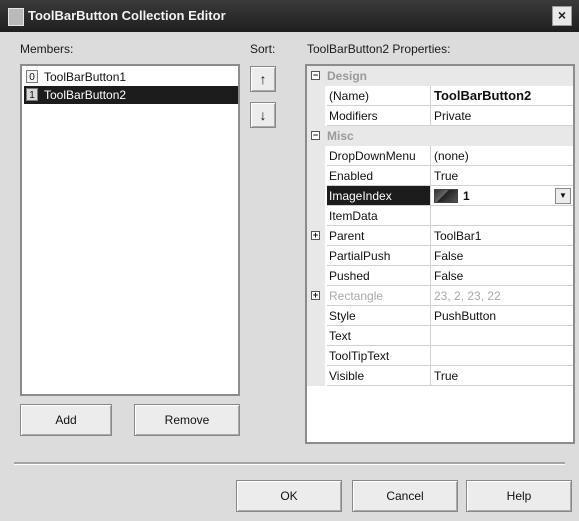 Image resolution: width=579 pixels, height=521 pixels. I want to click on list-item: 0 ToolBarButton1, so click(131, 77).